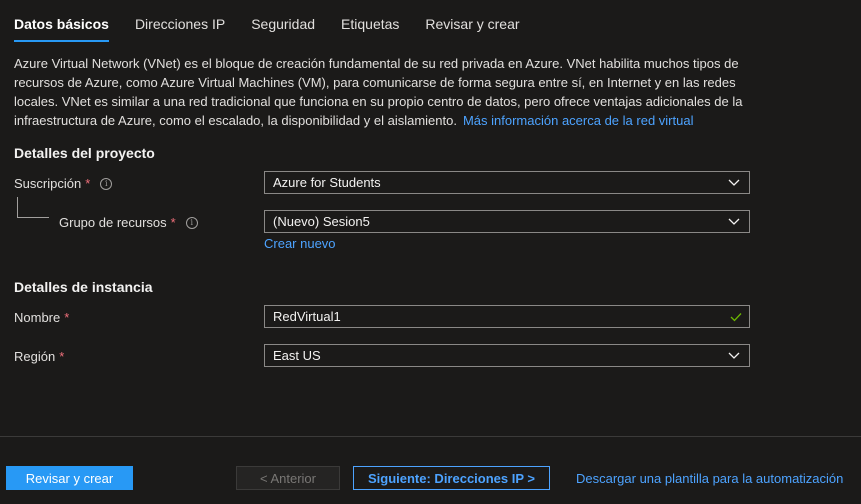 The height and width of the screenshot is (504, 861). Describe the element at coordinates (451, 478) in the screenshot. I see `next-button: Siguiente: Direcciones IP >` at that location.